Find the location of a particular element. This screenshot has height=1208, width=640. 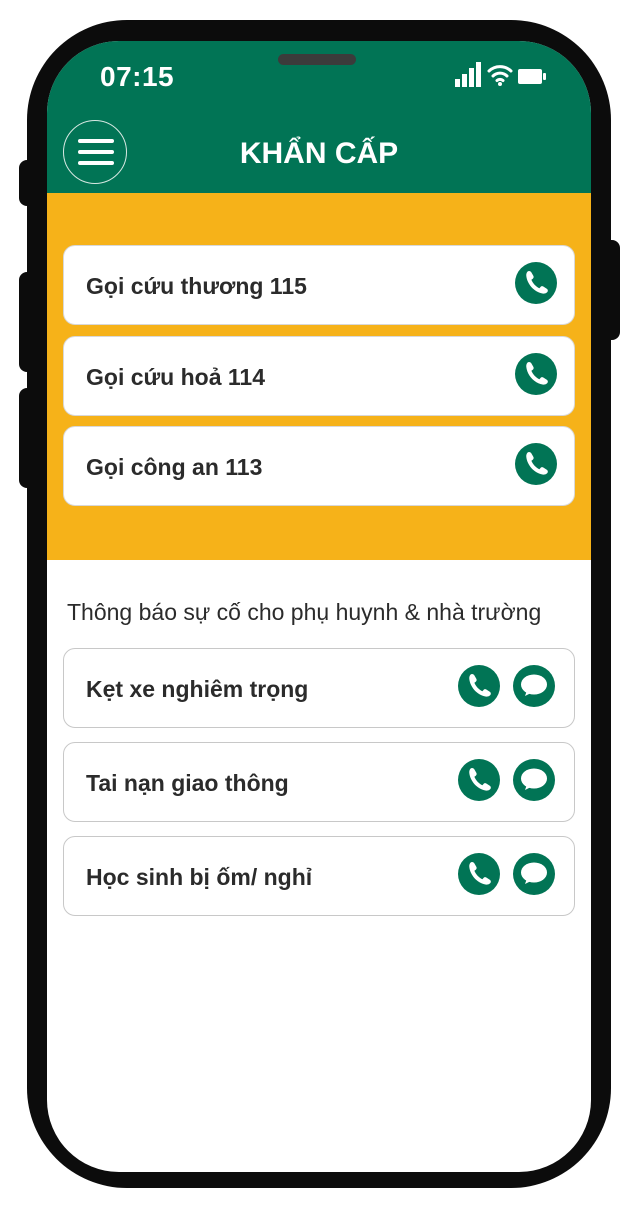

app-header: 07:15 KHẨN CẤP is located at coordinates (319, 117).